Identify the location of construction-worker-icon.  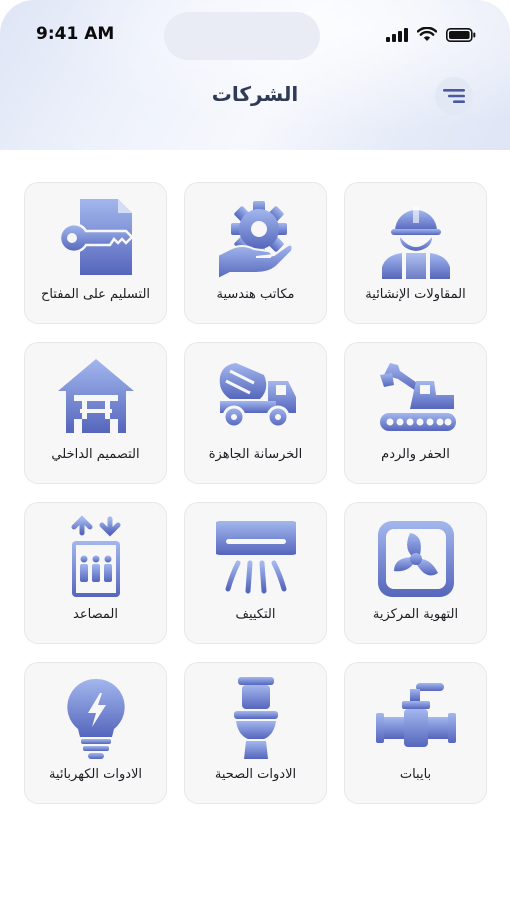
(416, 243).